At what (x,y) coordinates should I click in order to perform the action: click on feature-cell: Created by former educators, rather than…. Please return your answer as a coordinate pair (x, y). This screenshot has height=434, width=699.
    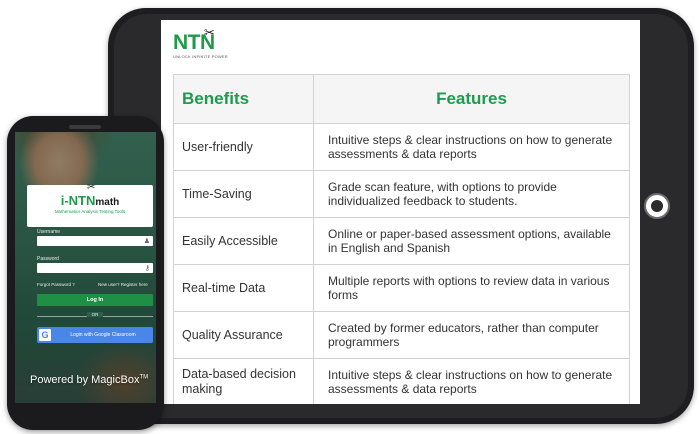
    Looking at the image, I should click on (471, 335).